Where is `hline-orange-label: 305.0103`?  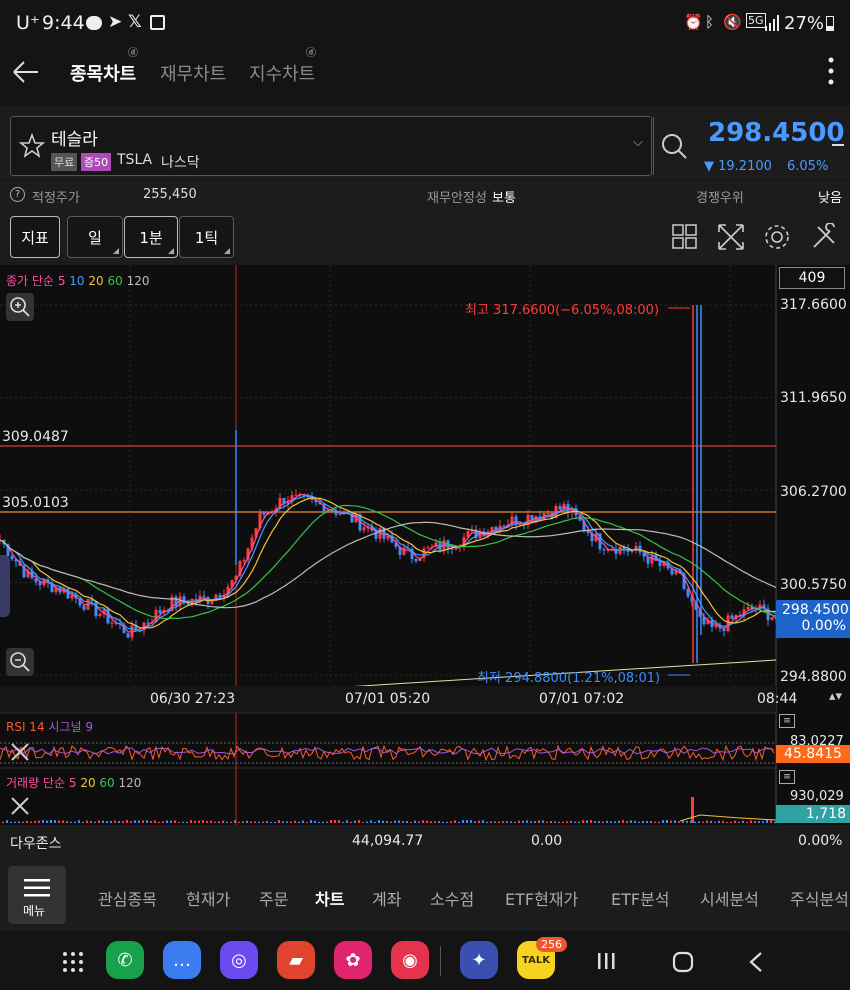 hline-orange-label: 305.0103 is located at coordinates (35, 503).